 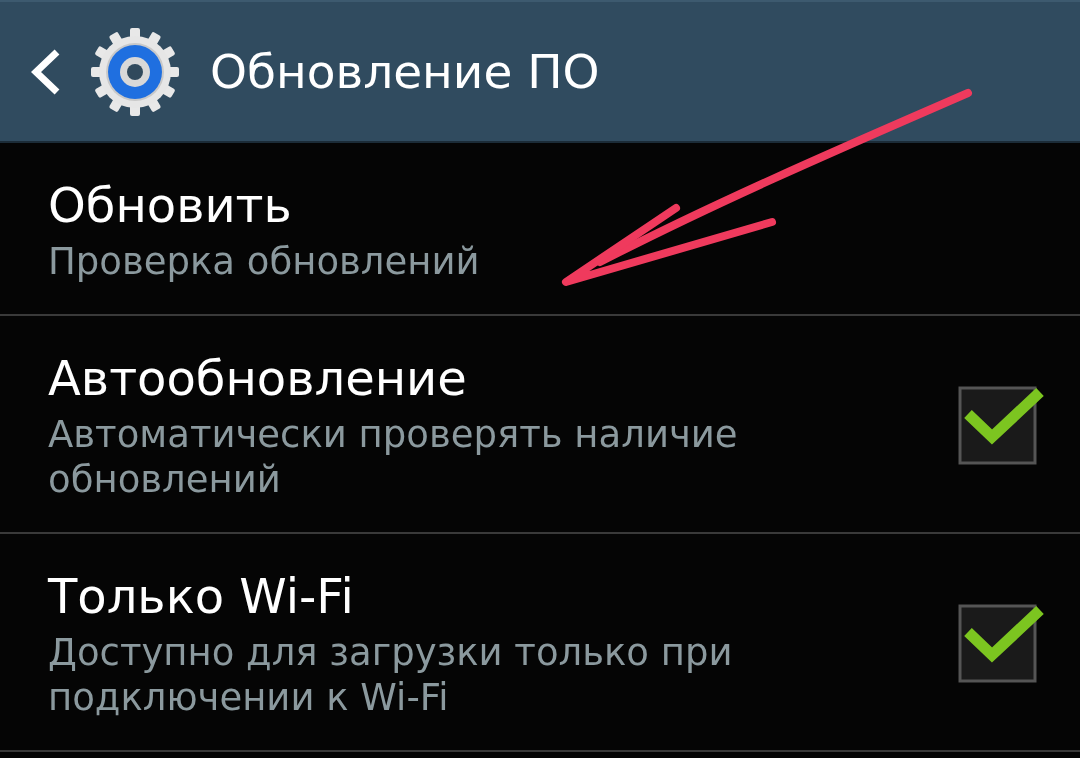 I want to click on screen-title: Обновление ПО, so click(x=405, y=71).